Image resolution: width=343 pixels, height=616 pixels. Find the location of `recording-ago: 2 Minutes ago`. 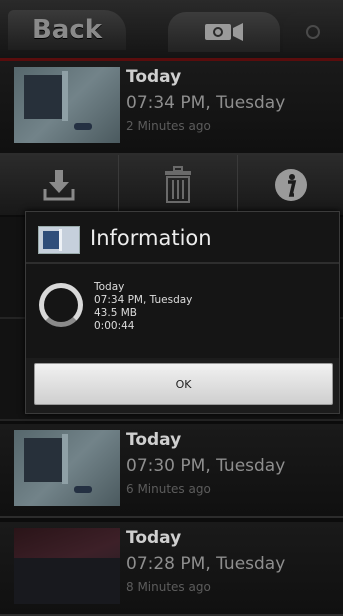

recording-ago: 2 Minutes ago is located at coordinates (168, 126).